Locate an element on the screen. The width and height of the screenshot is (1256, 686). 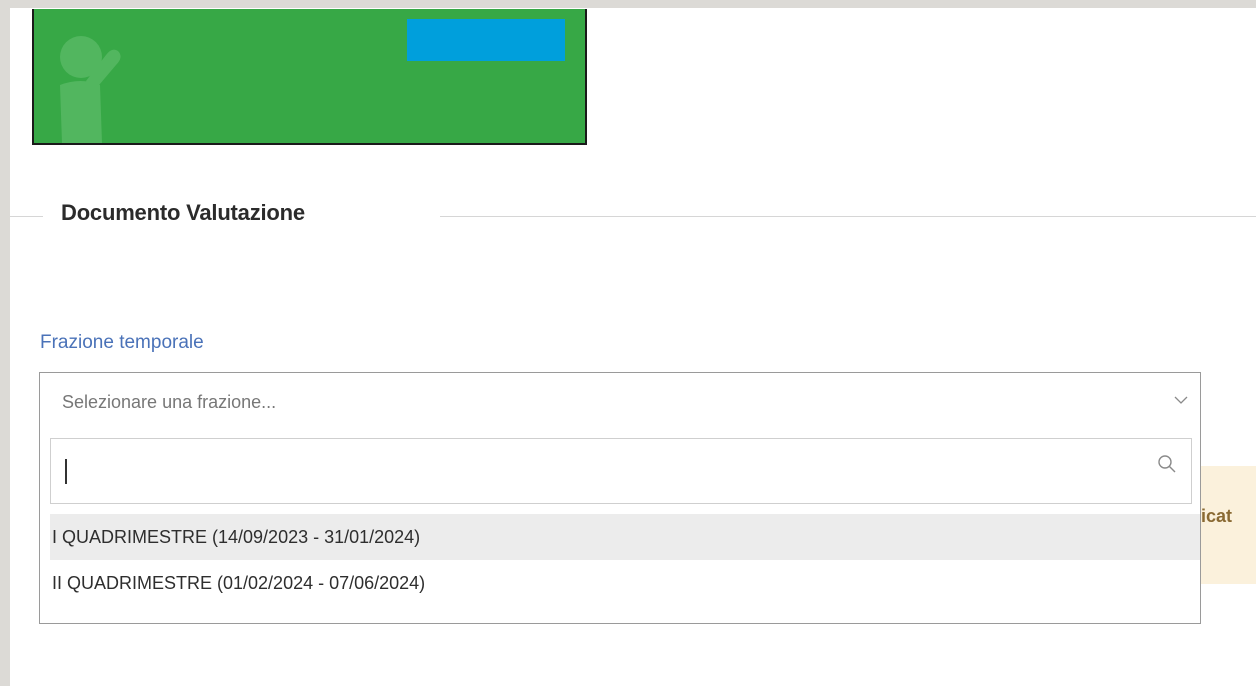
header-banner is located at coordinates (309, 77).